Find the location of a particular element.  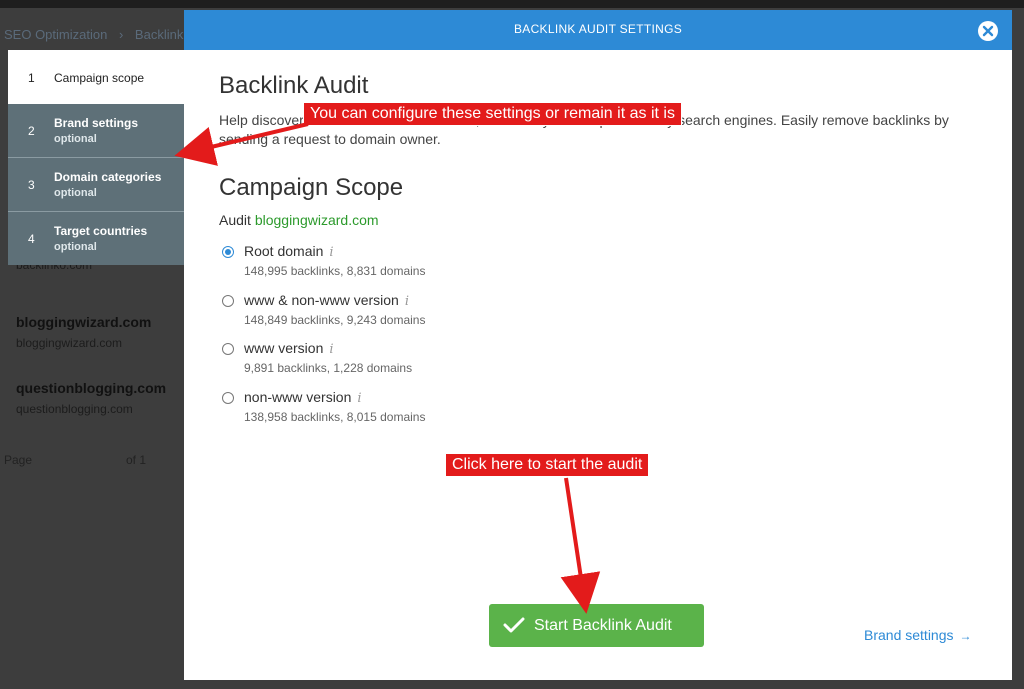

step-domain-categories: 3 Domain categories optional is located at coordinates (96, 184).